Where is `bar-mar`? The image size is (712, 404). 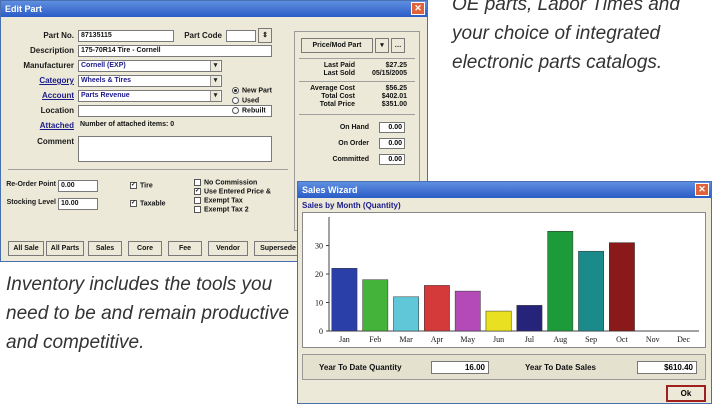
bar-mar is located at coordinates (406, 314).